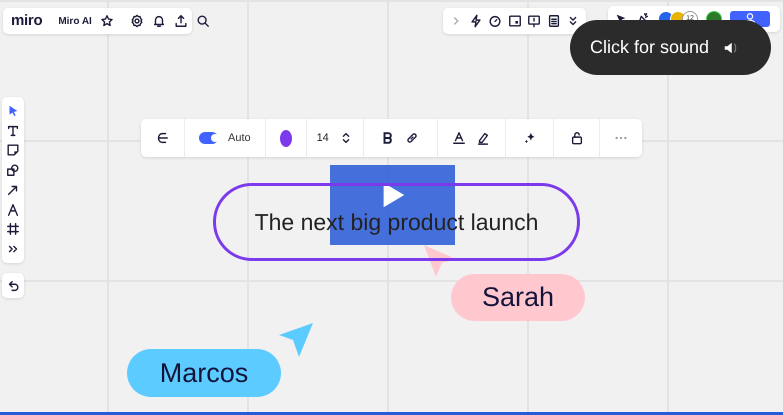  What do you see at coordinates (483, 138) in the screenshot?
I see `highlighter-icon` at bounding box center [483, 138].